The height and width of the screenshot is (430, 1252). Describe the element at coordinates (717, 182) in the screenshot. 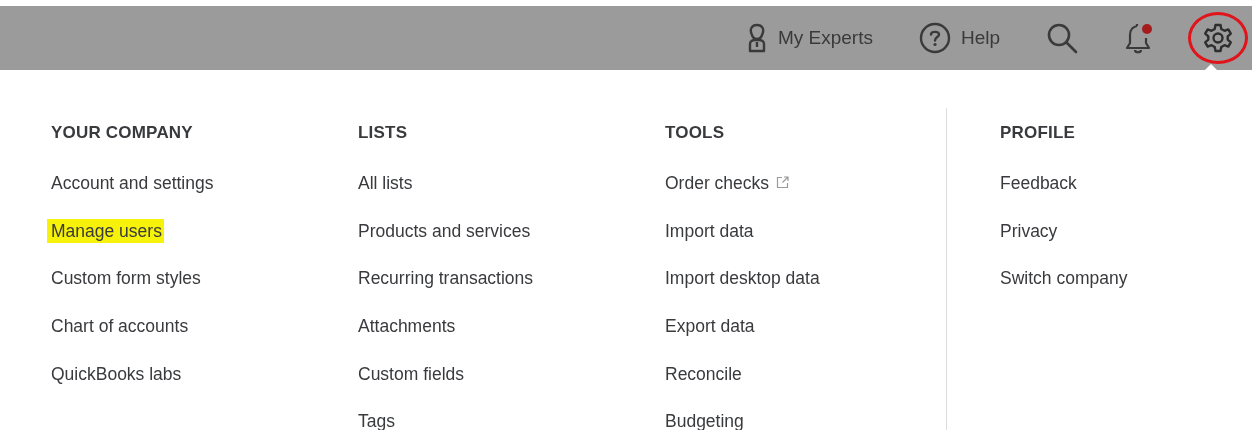

I see `menu-item: Order checks` at that location.